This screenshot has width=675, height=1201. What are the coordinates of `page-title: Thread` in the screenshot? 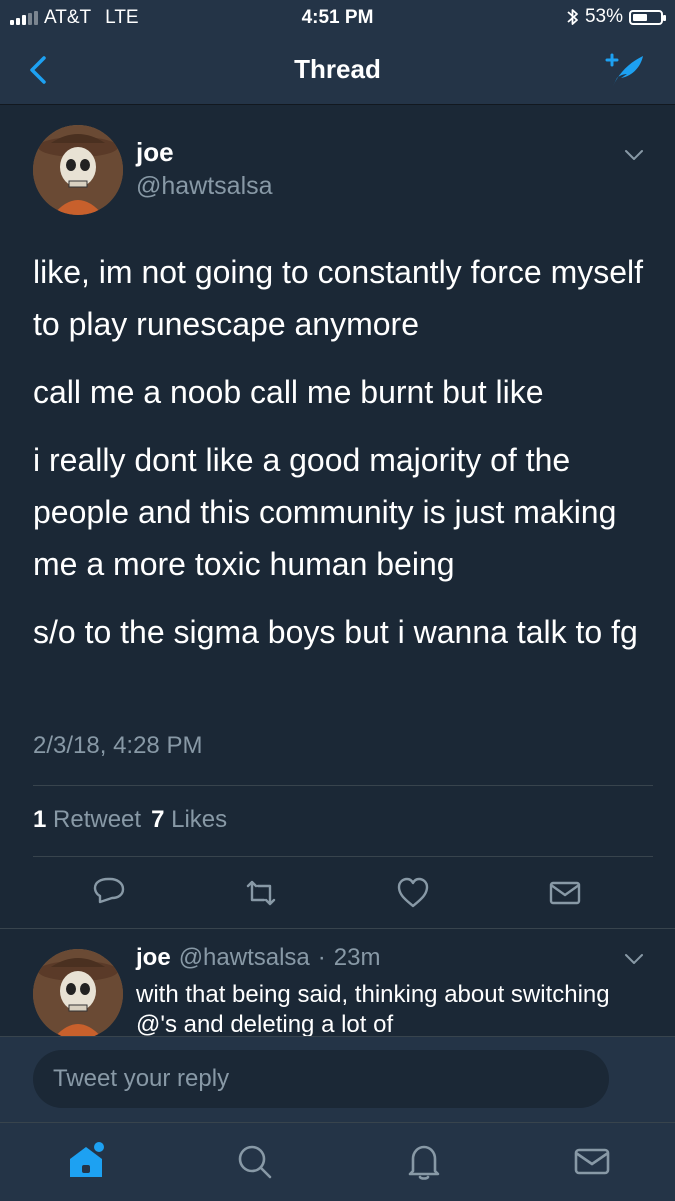 It's located at (337, 69).